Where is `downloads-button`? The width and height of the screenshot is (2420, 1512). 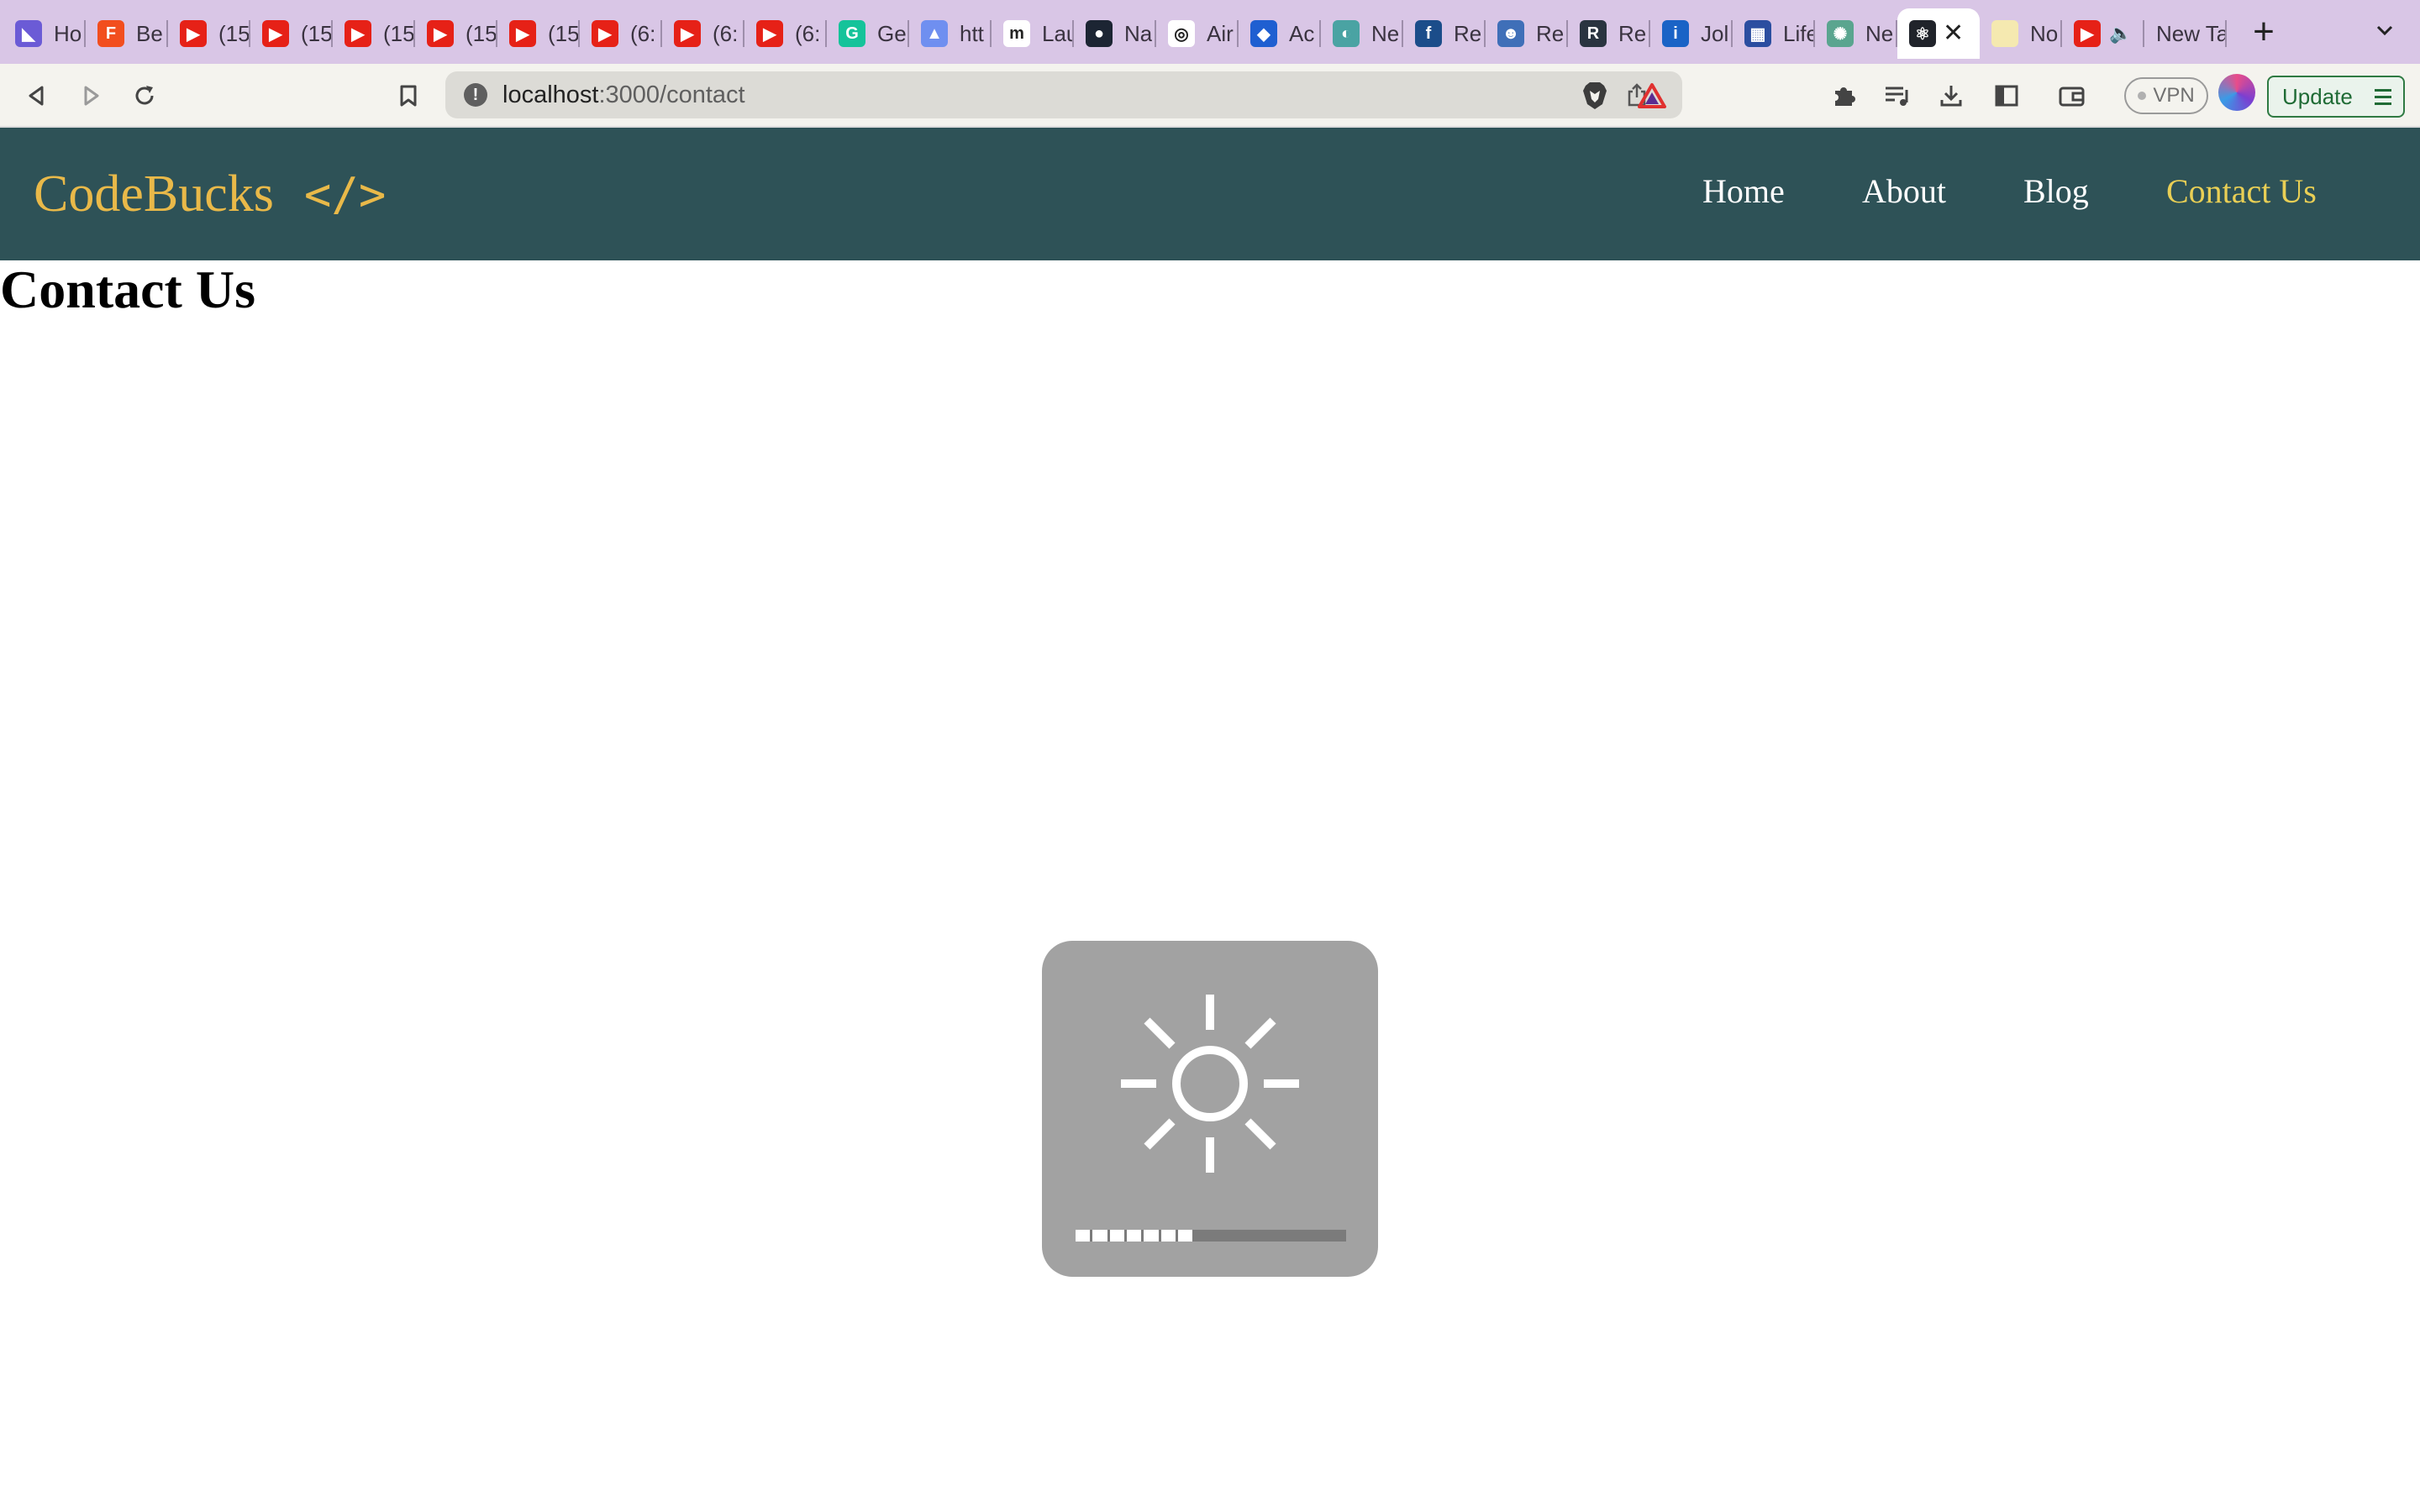 downloads-button is located at coordinates (1951, 95).